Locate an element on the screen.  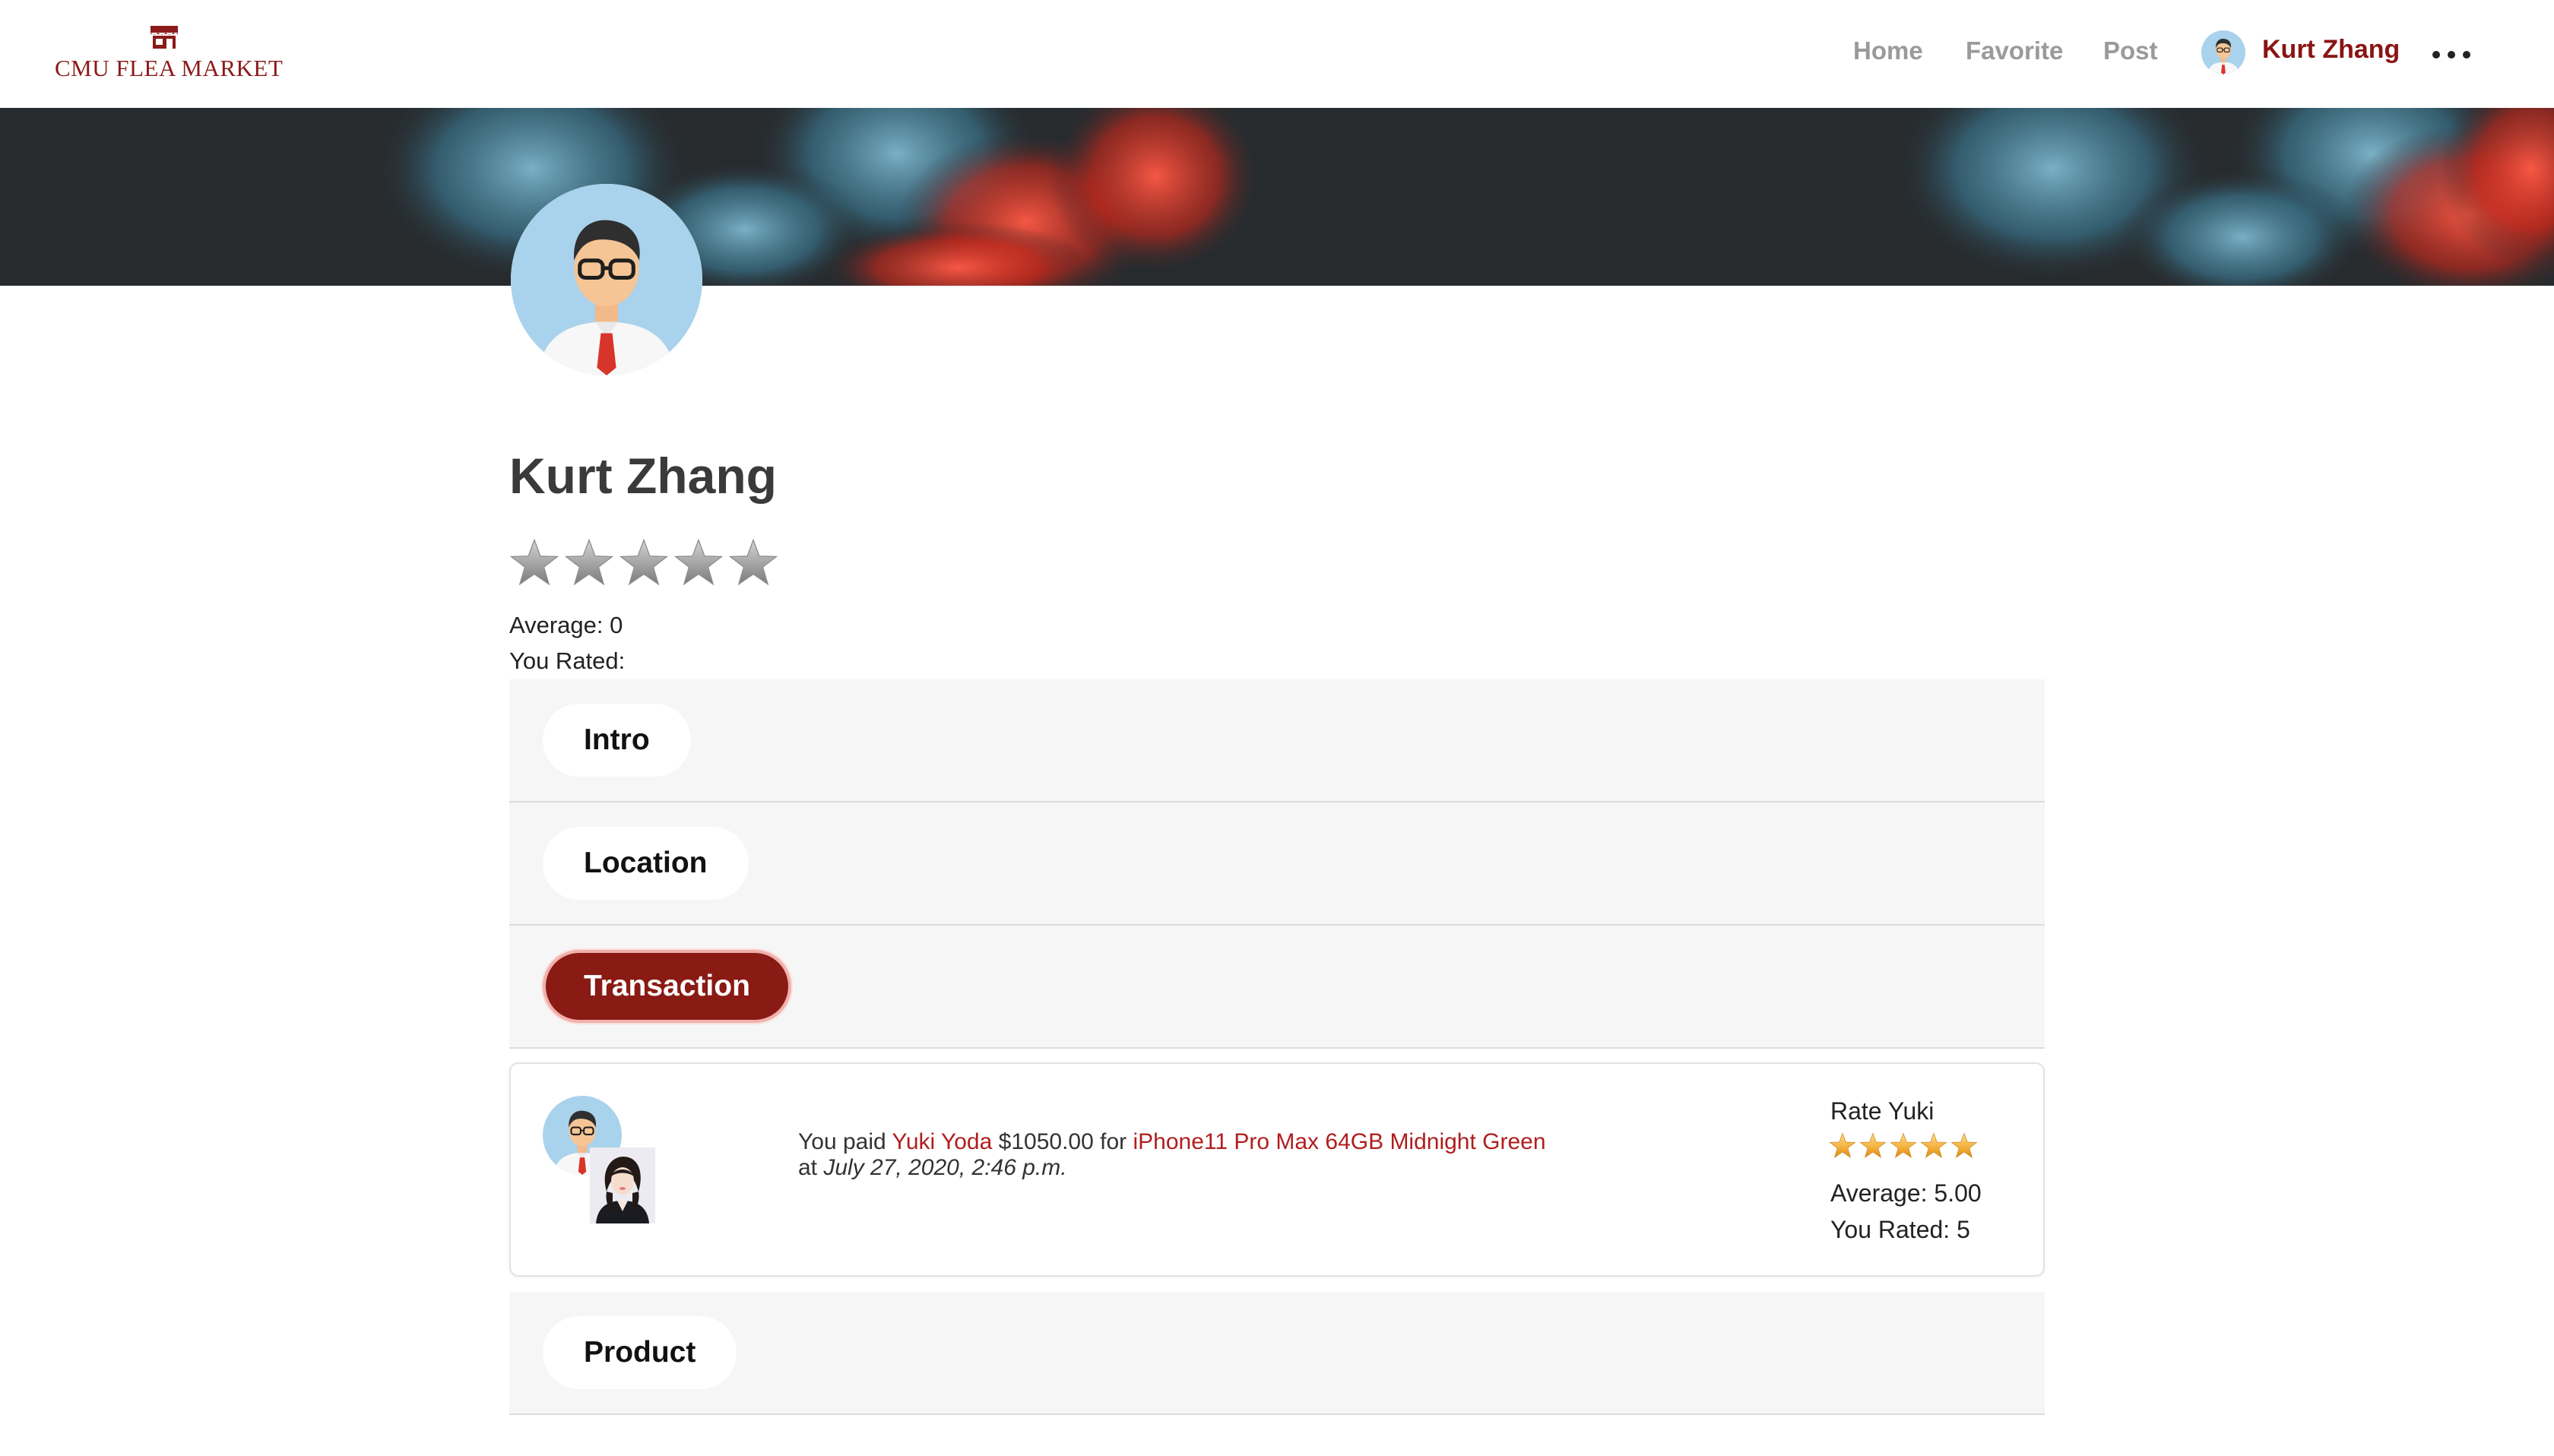
location-section: Location is located at coordinates (1277, 864).